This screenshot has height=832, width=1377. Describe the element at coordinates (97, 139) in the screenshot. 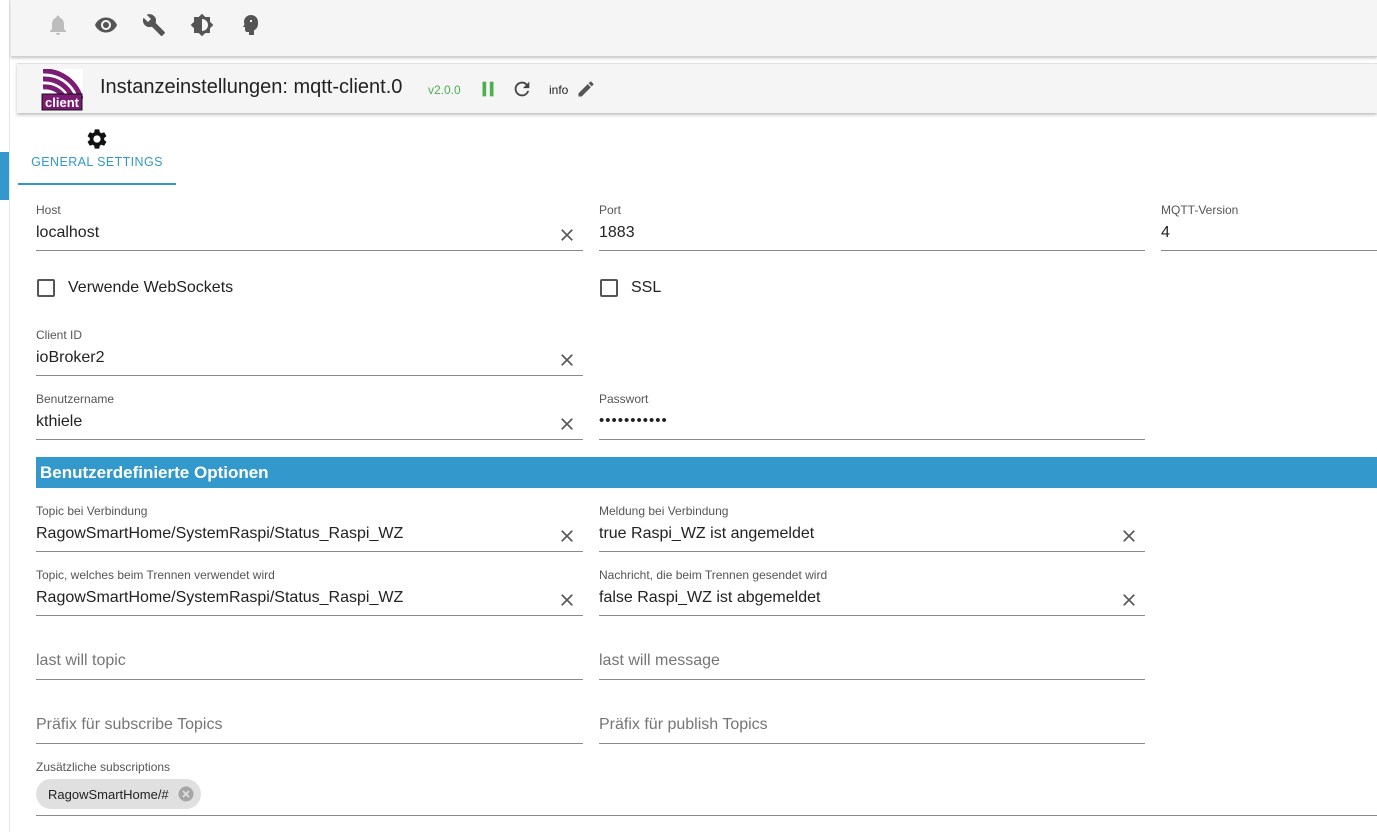

I see `gear-icon` at that location.